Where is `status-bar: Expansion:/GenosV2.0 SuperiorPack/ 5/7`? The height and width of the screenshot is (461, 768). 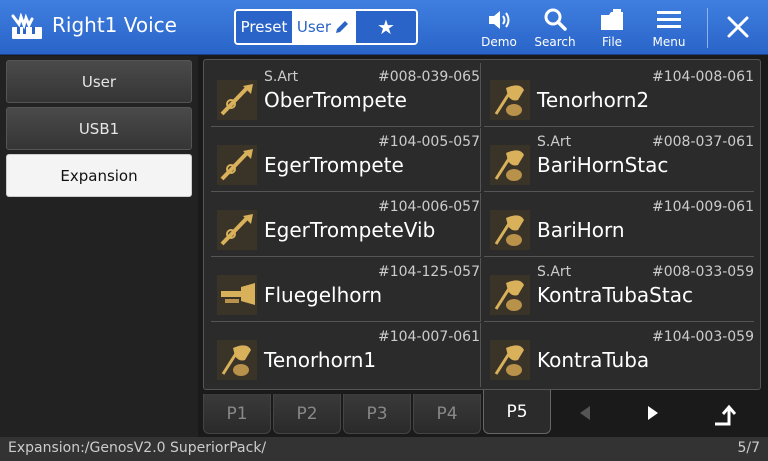
status-bar: Expansion:/GenosV2.0 SuperiorPack/ 5/7 is located at coordinates (384, 449).